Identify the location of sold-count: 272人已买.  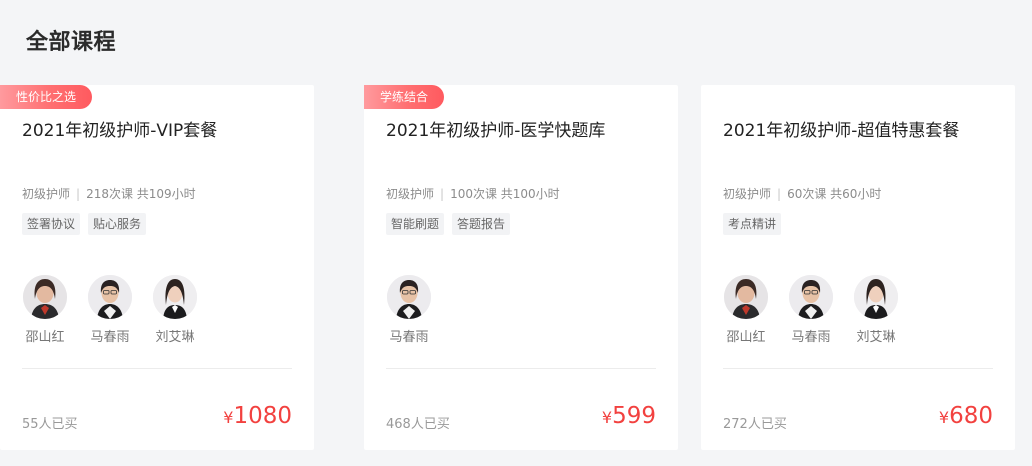
(755, 424).